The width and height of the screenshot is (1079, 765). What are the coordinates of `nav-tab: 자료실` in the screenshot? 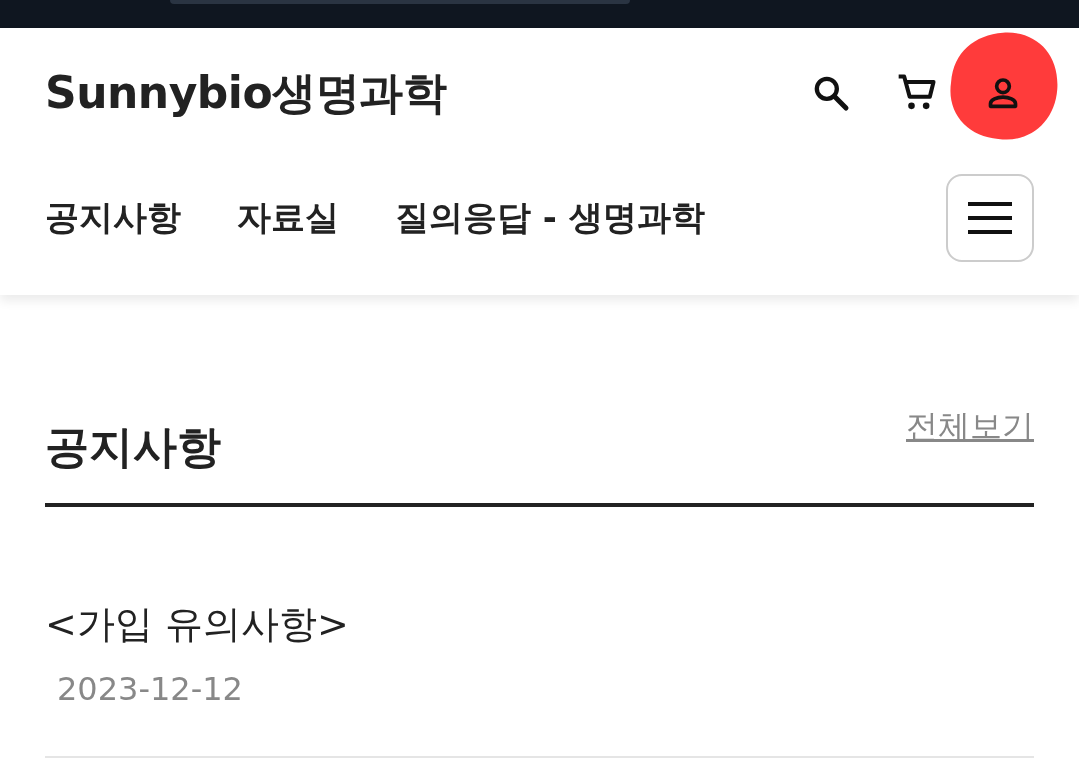 It's located at (288, 218).